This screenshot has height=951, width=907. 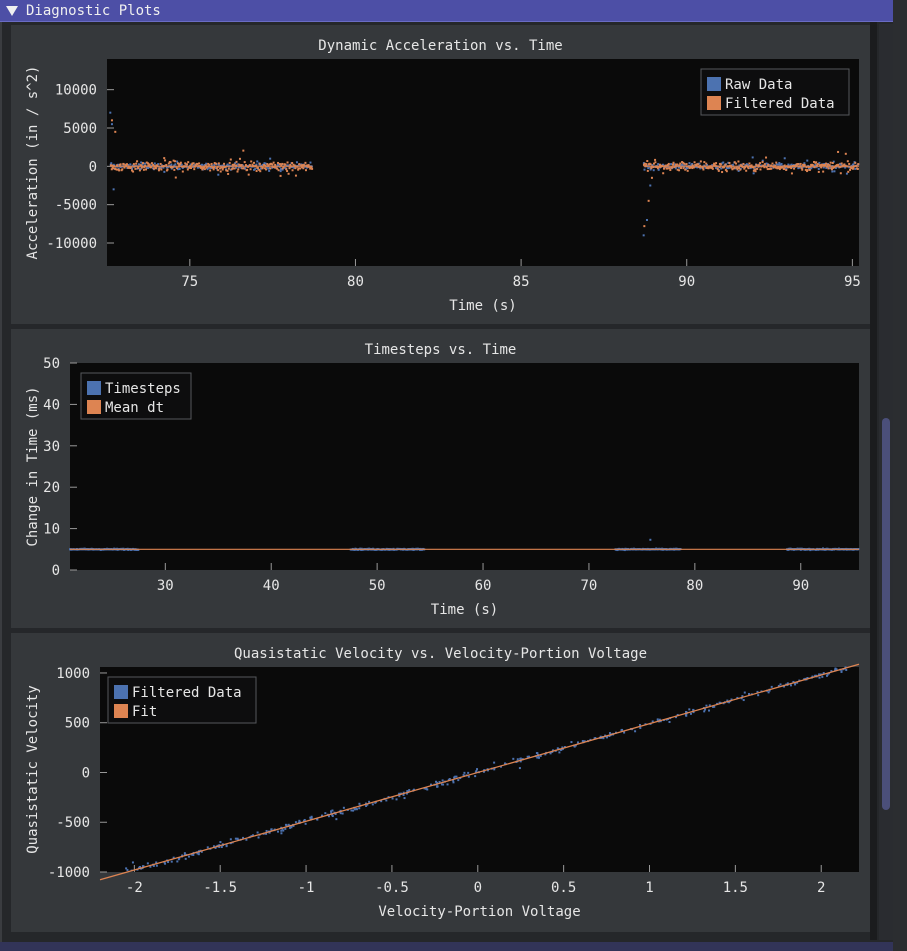 I want to click on outer-scroll-thumb, so click(x=886, y=614).